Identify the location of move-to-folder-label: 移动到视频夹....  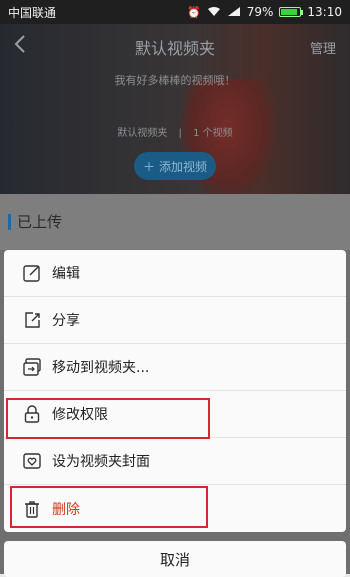
(101, 368).